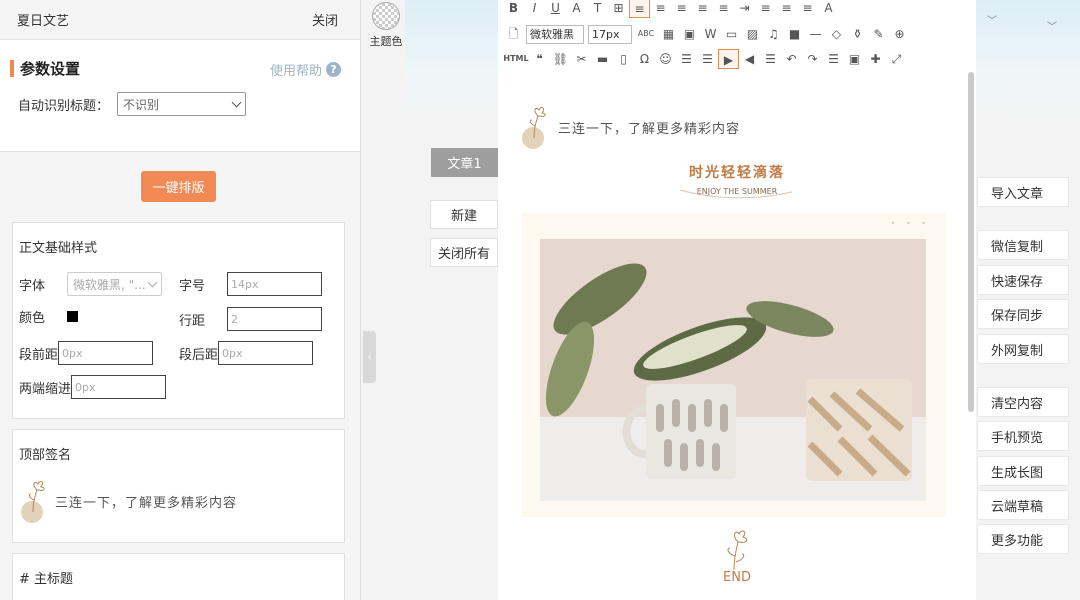 Image resolution: width=1080 pixels, height=600 pixels. Describe the element at coordinates (815, 34) in the screenshot. I see `toolbar-button: —` at that location.